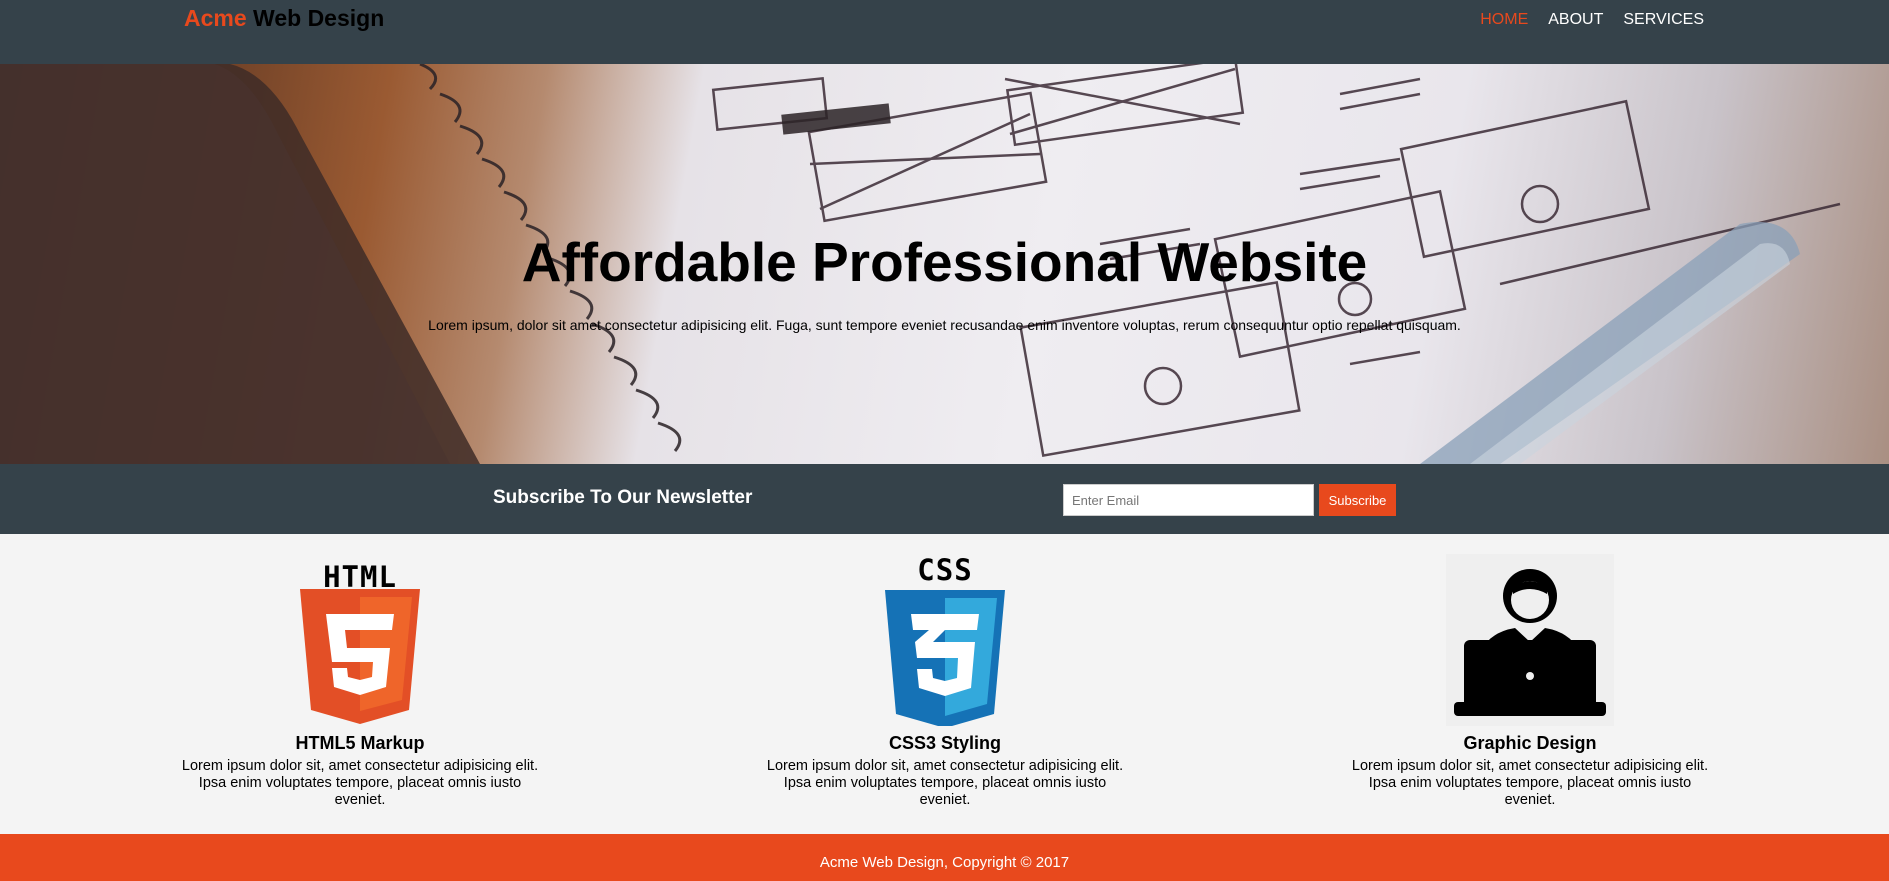 This screenshot has width=1889, height=881. I want to click on site-footer: Acme Web Design, Copyright © 2017, so click(944, 857).